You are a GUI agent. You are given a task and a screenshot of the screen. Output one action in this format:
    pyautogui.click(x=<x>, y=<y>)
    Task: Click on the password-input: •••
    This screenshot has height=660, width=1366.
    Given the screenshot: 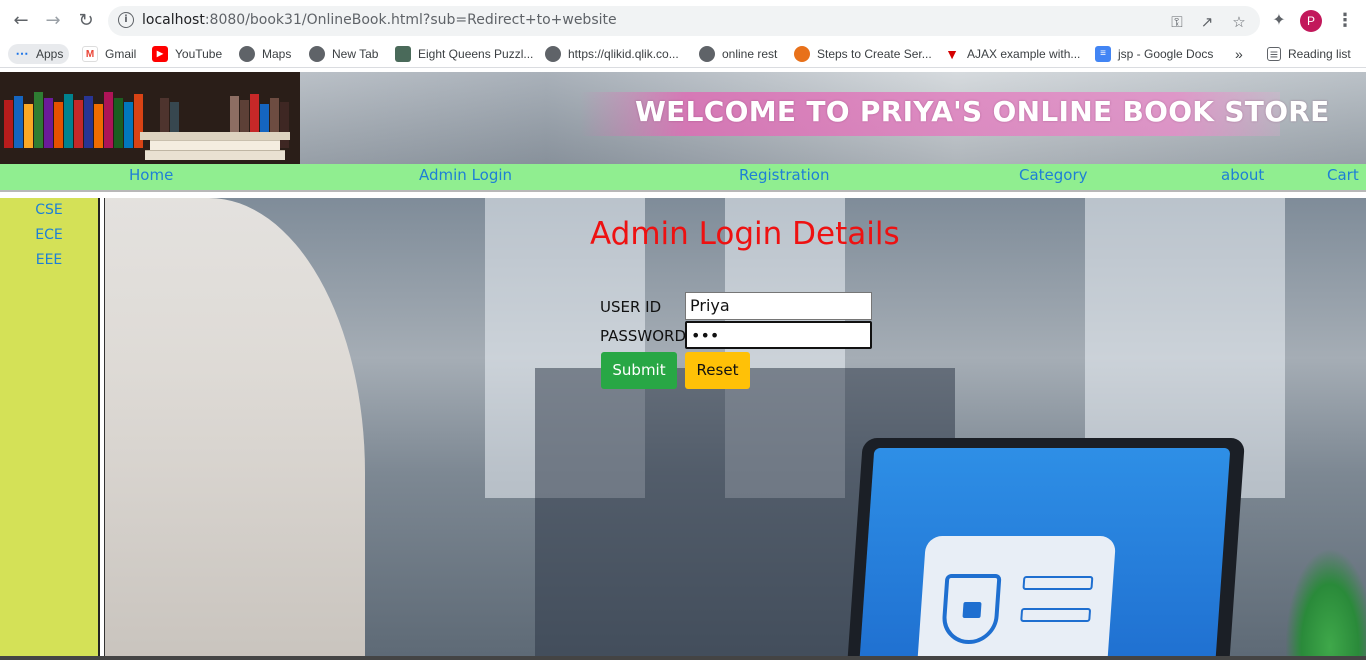 What is the action you would take?
    pyautogui.click(x=778, y=335)
    